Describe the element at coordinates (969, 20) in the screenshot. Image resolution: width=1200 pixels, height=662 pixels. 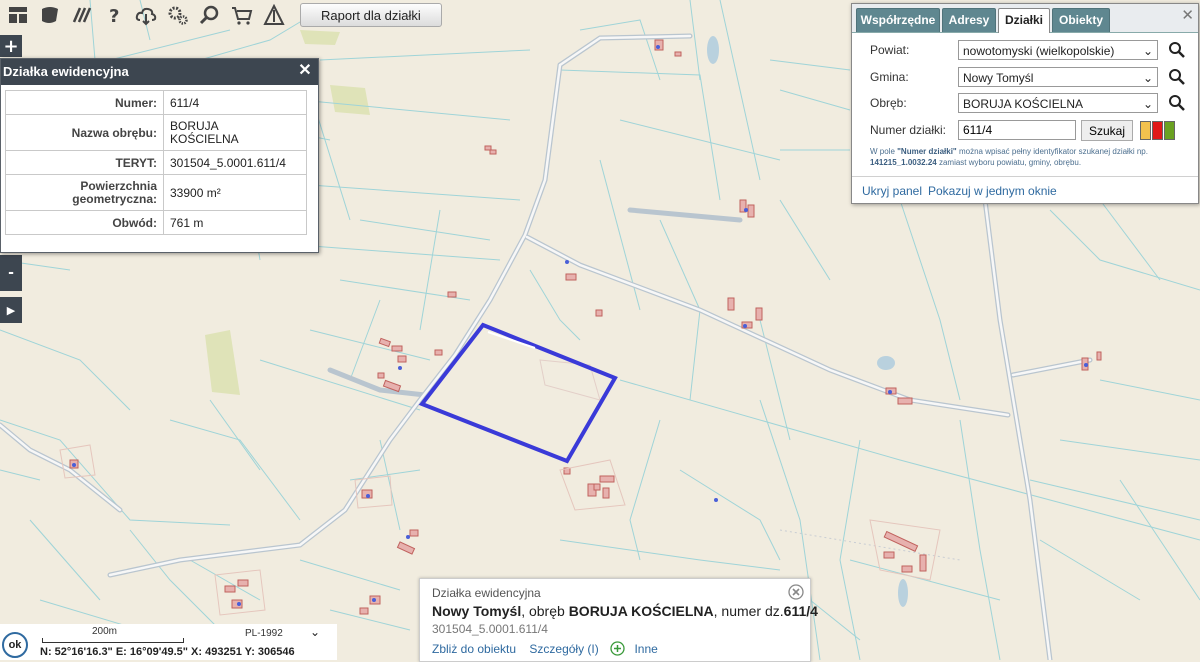
I see `tab-addresses: Adresy` at that location.